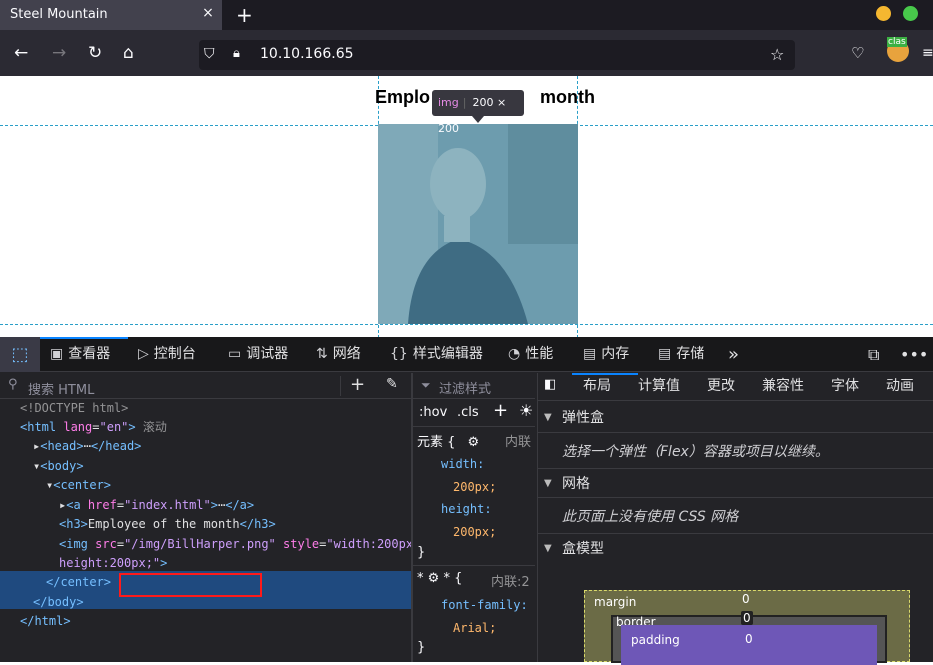  What do you see at coordinates (258, 354) in the screenshot?
I see `tab-debugger: ▭ 调试器` at bounding box center [258, 354].